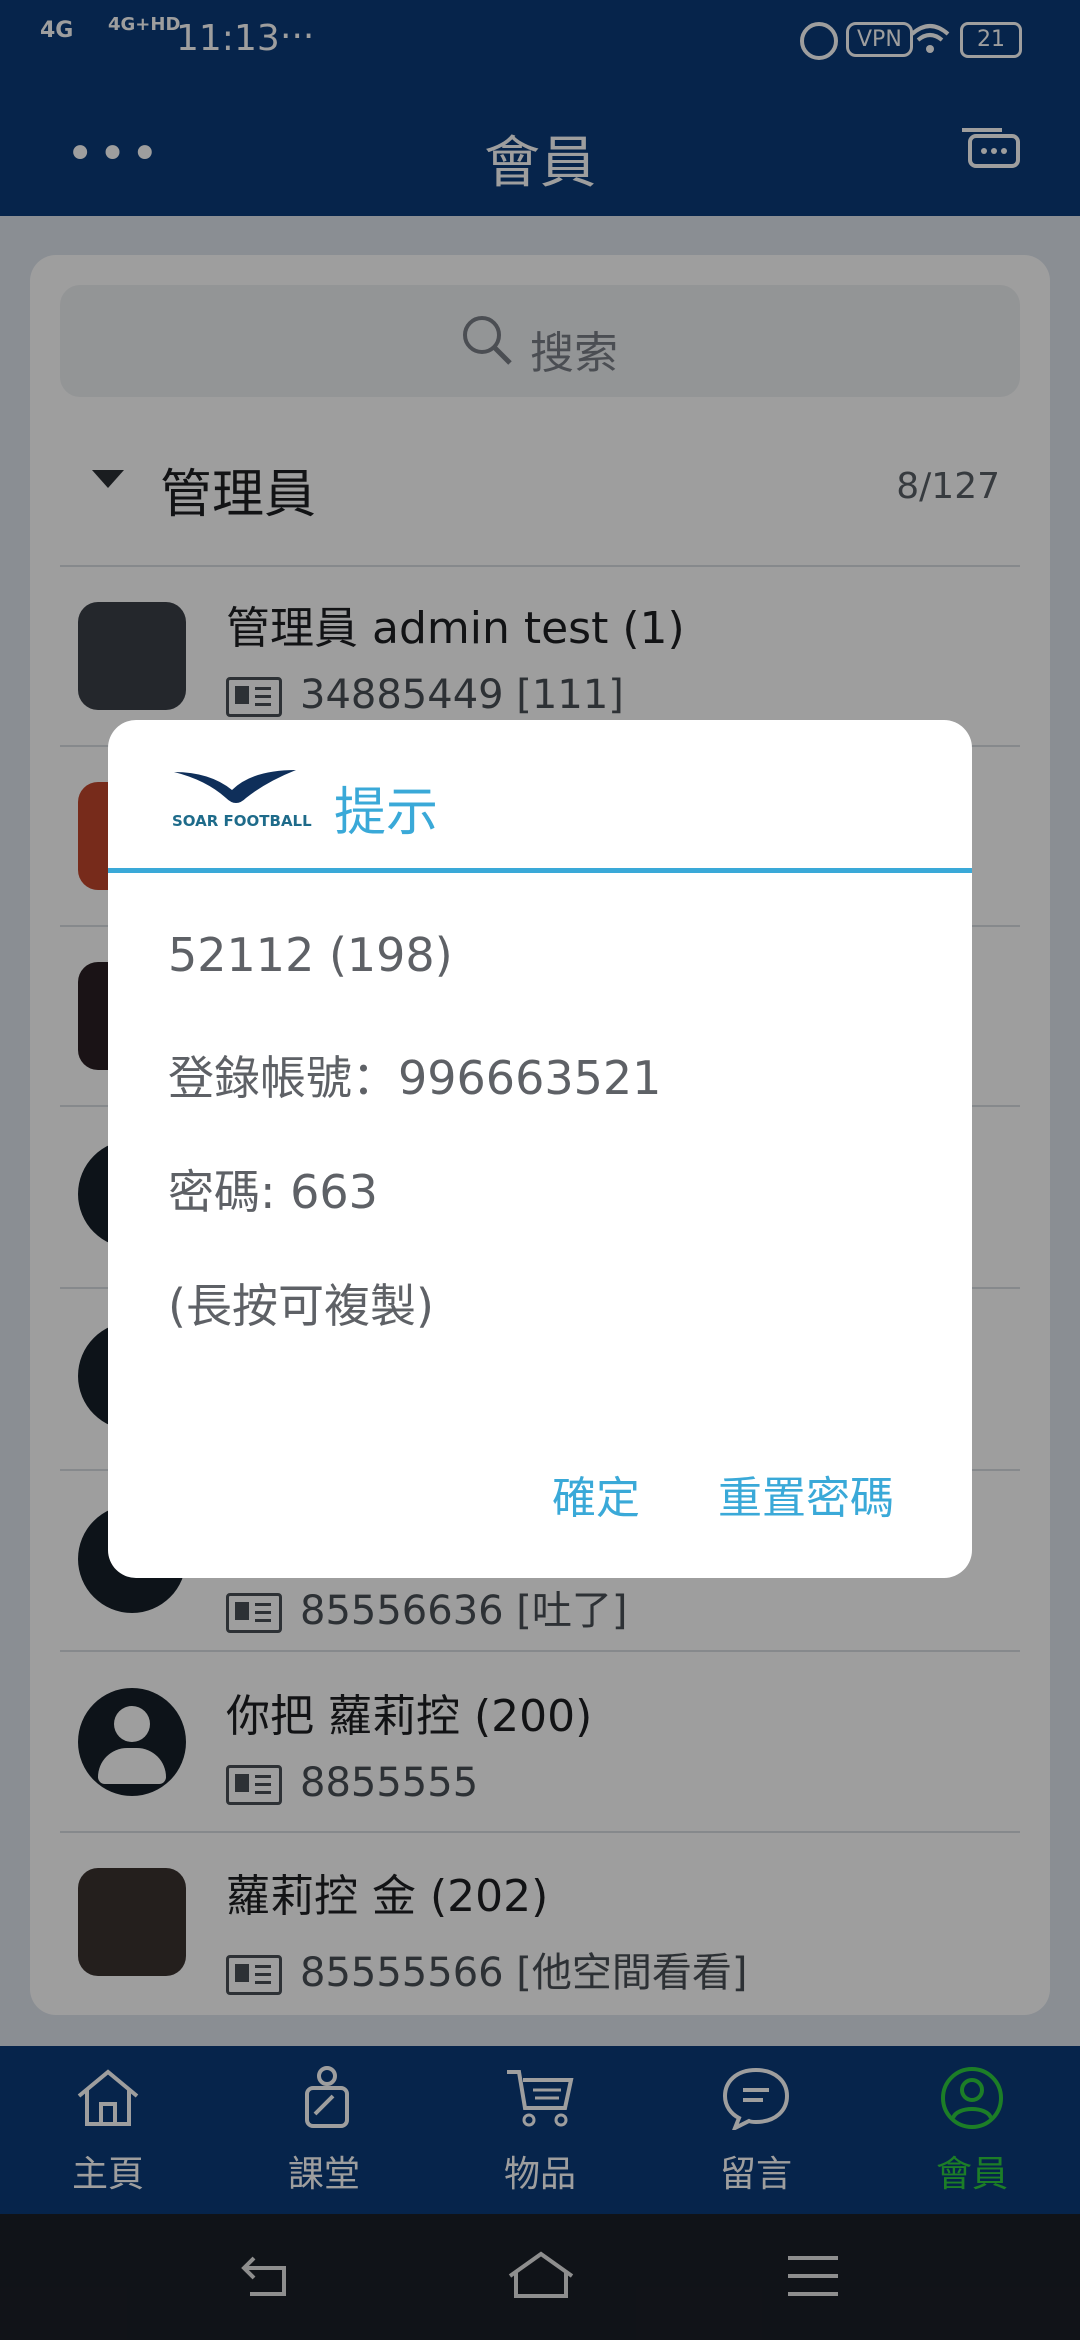 This screenshot has width=1080, height=2340. I want to click on login-account-text: 登錄帳號：996663521, so click(415, 1078).